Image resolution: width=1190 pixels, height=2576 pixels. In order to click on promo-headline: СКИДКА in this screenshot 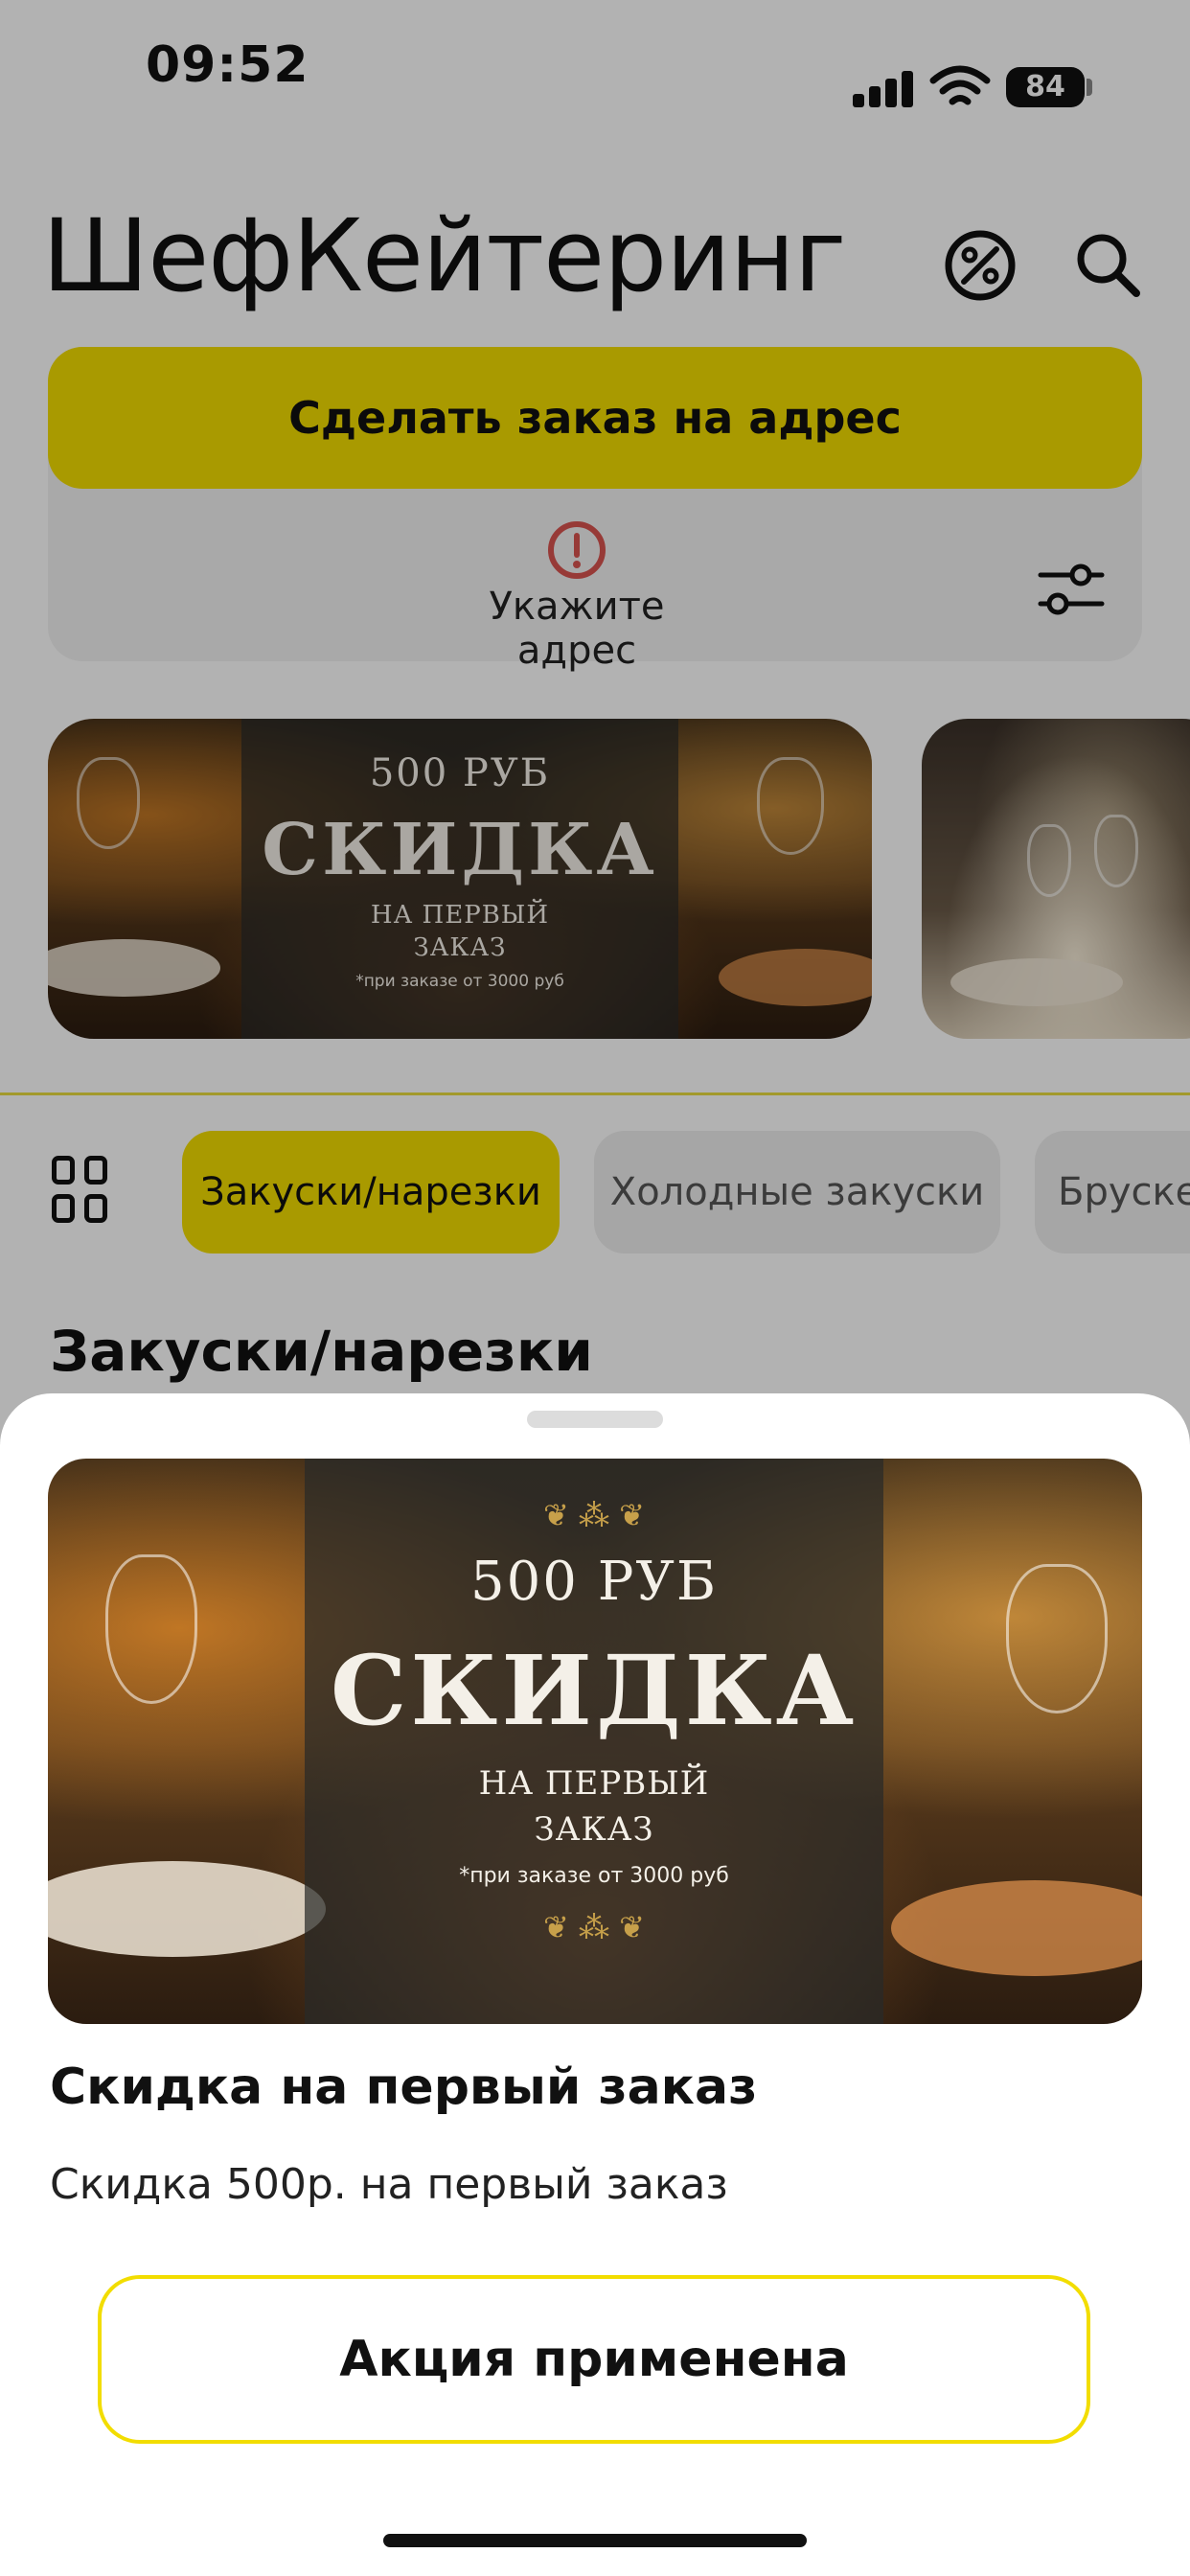, I will do `click(594, 1690)`.